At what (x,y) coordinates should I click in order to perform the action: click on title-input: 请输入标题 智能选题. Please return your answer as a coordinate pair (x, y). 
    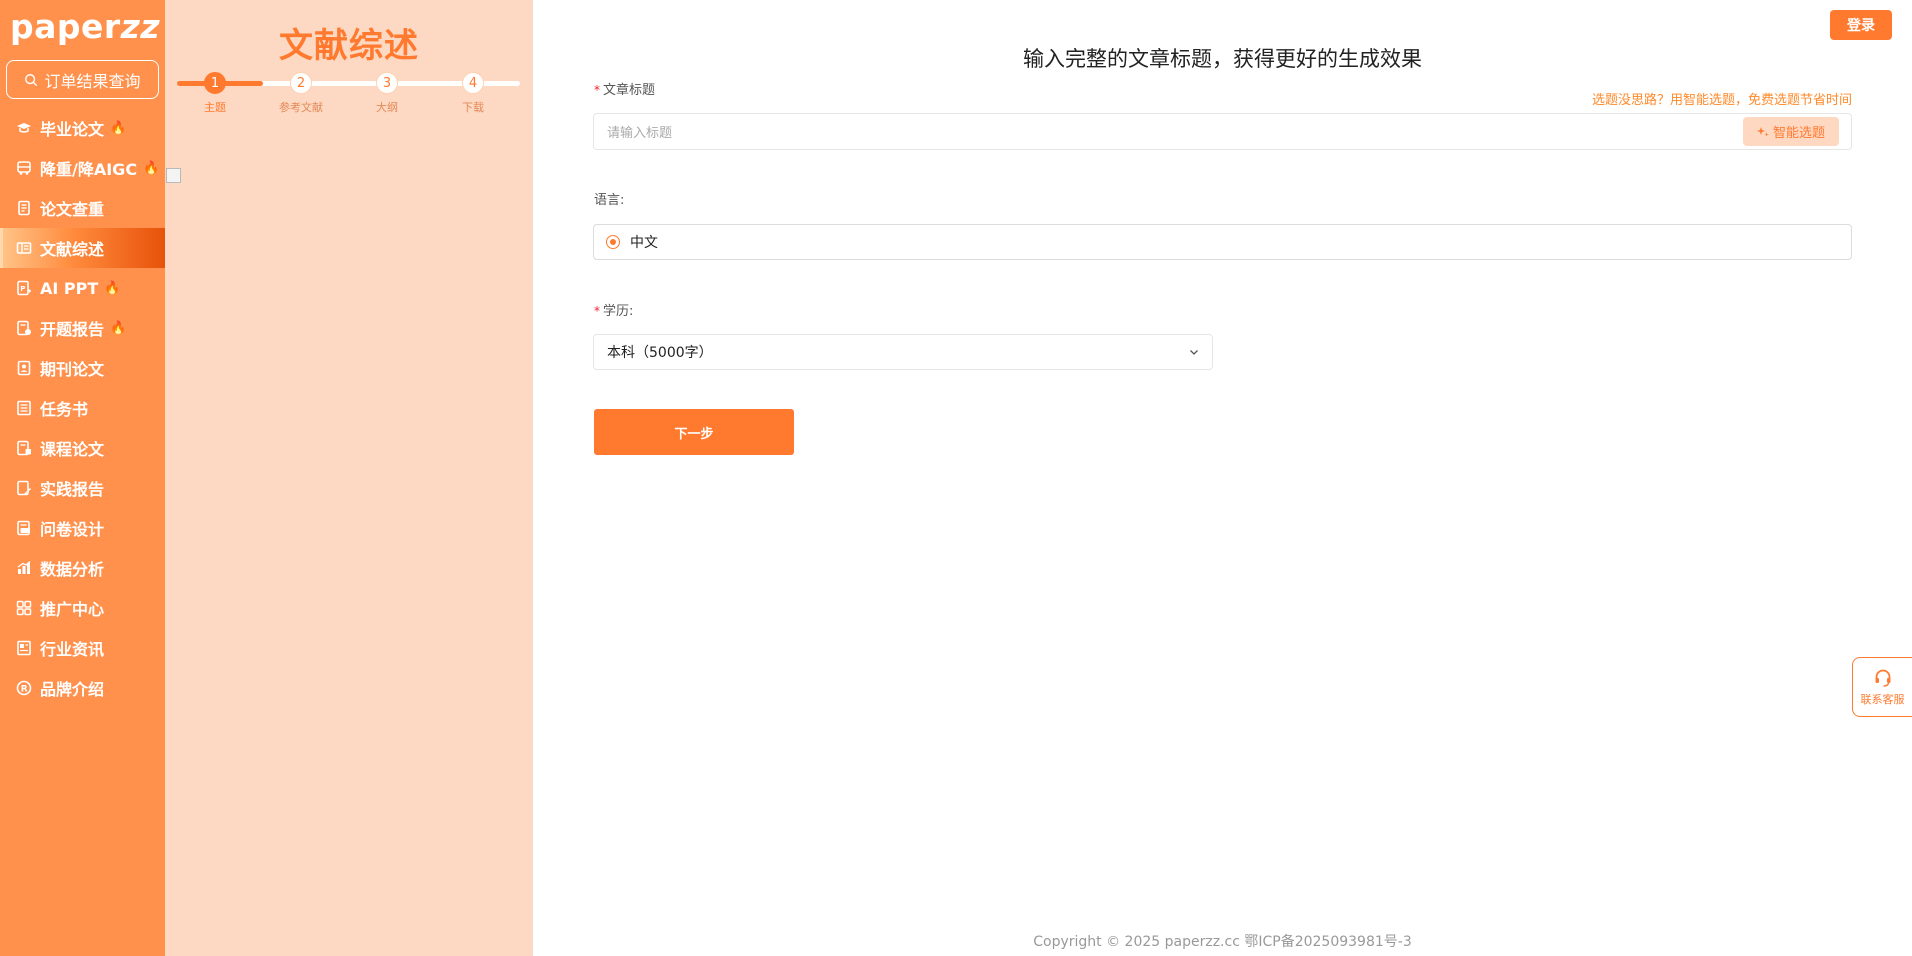
    Looking at the image, I should click on (1222, 131).